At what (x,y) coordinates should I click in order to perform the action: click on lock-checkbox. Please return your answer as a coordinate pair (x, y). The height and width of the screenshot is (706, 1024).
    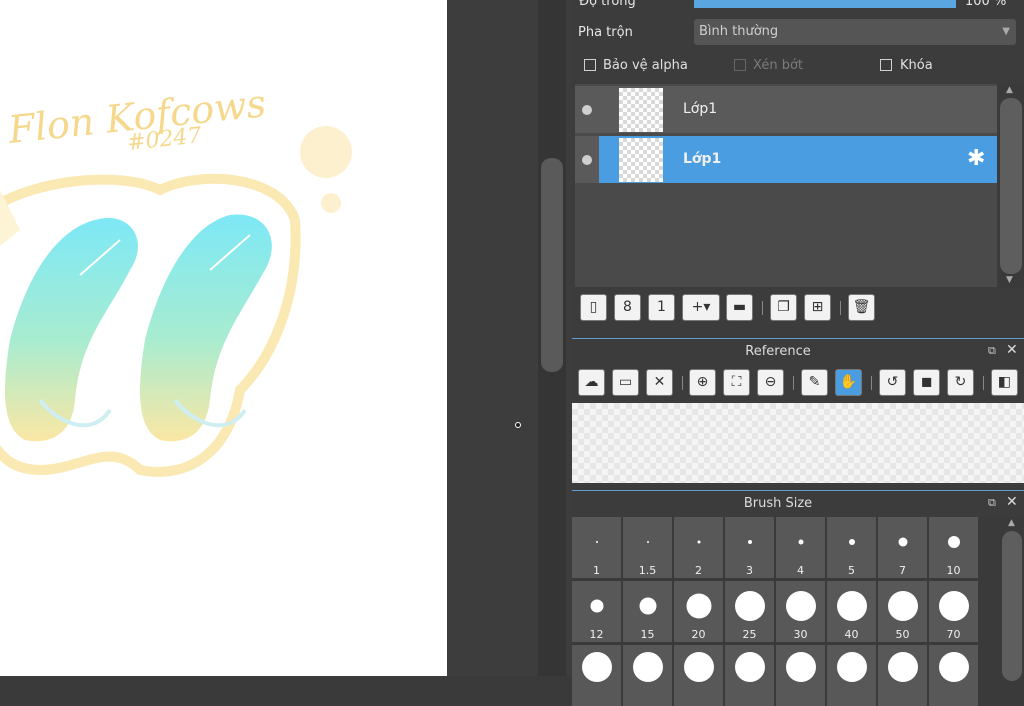
    Looking at the image, I should click on (886, 65).